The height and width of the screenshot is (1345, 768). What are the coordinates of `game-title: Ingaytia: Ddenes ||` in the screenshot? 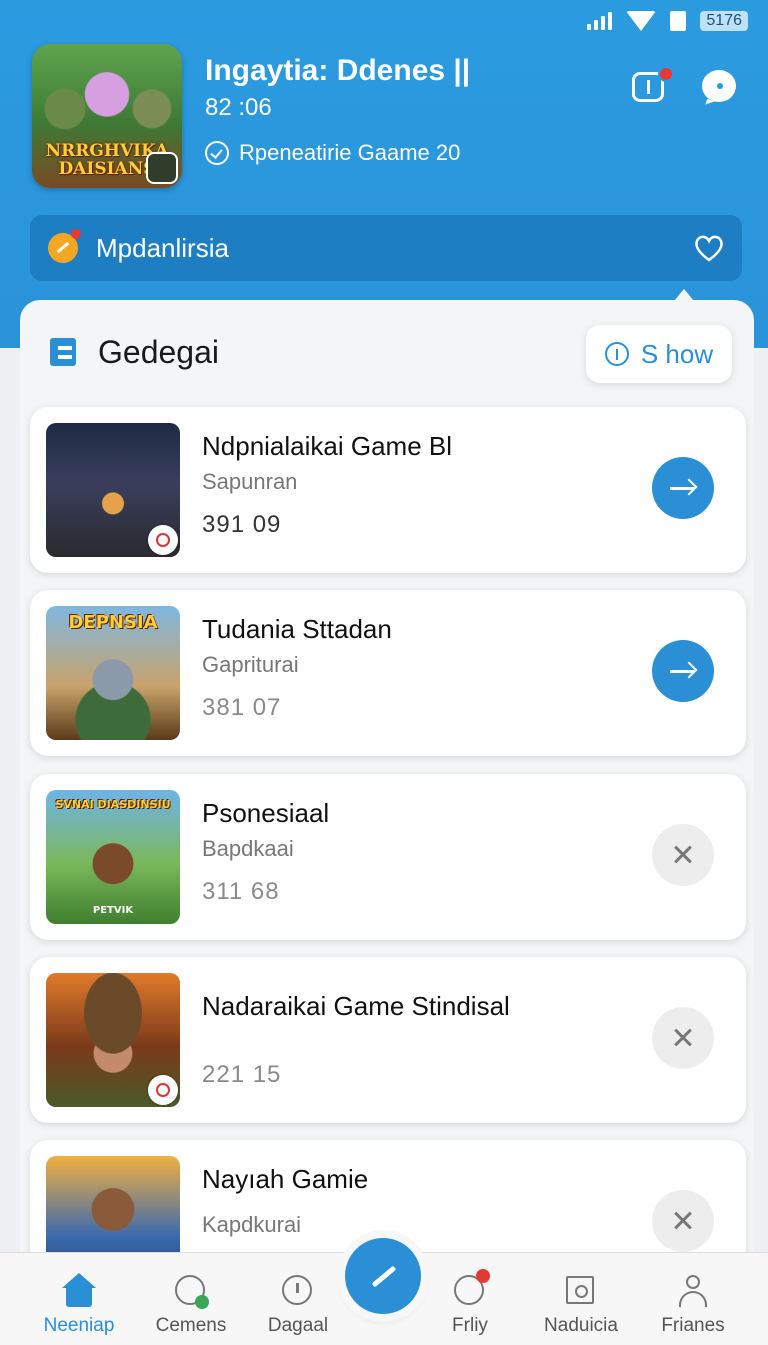 It's located at (338, 70).